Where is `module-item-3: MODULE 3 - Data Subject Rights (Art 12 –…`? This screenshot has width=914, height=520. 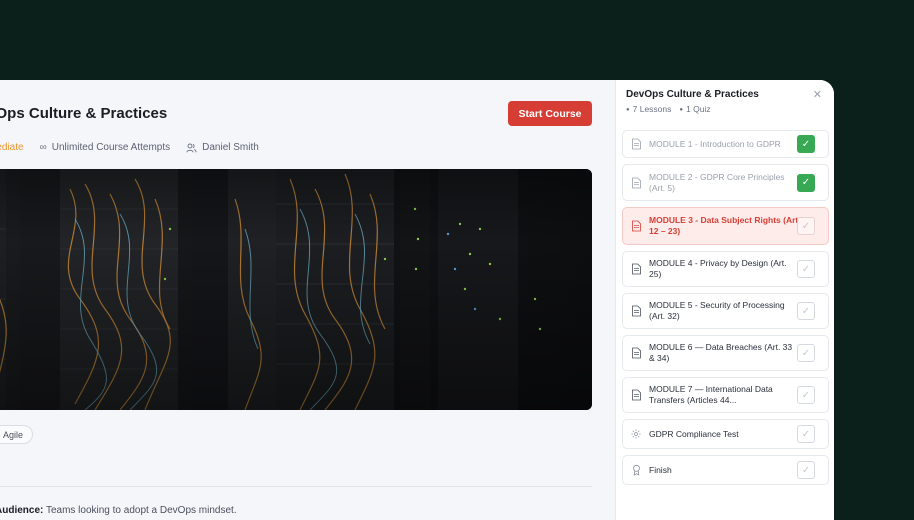 module-item-3: MODULE 3 - Data Subject Rights (Art 12 –… is located at coordinates (725, 226).